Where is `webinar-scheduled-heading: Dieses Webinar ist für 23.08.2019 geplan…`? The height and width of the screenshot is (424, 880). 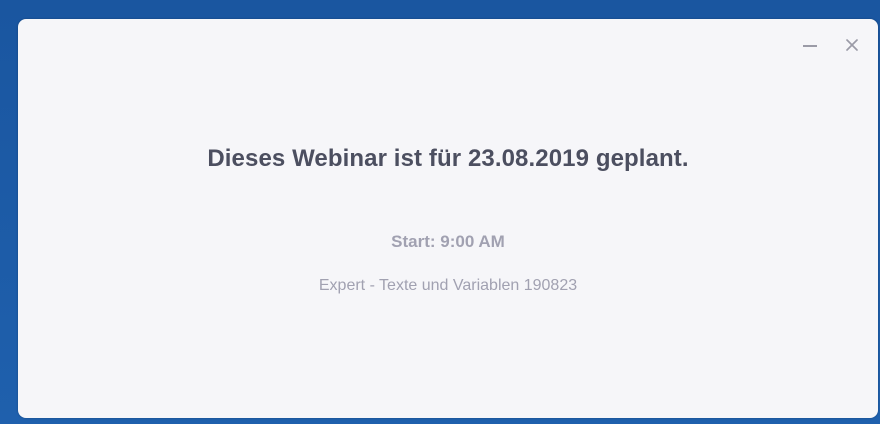
webinar-scheduled-heading: Dieses Webinar ist für 23.08.2019 geplan… is located at coordinates (448, 158).